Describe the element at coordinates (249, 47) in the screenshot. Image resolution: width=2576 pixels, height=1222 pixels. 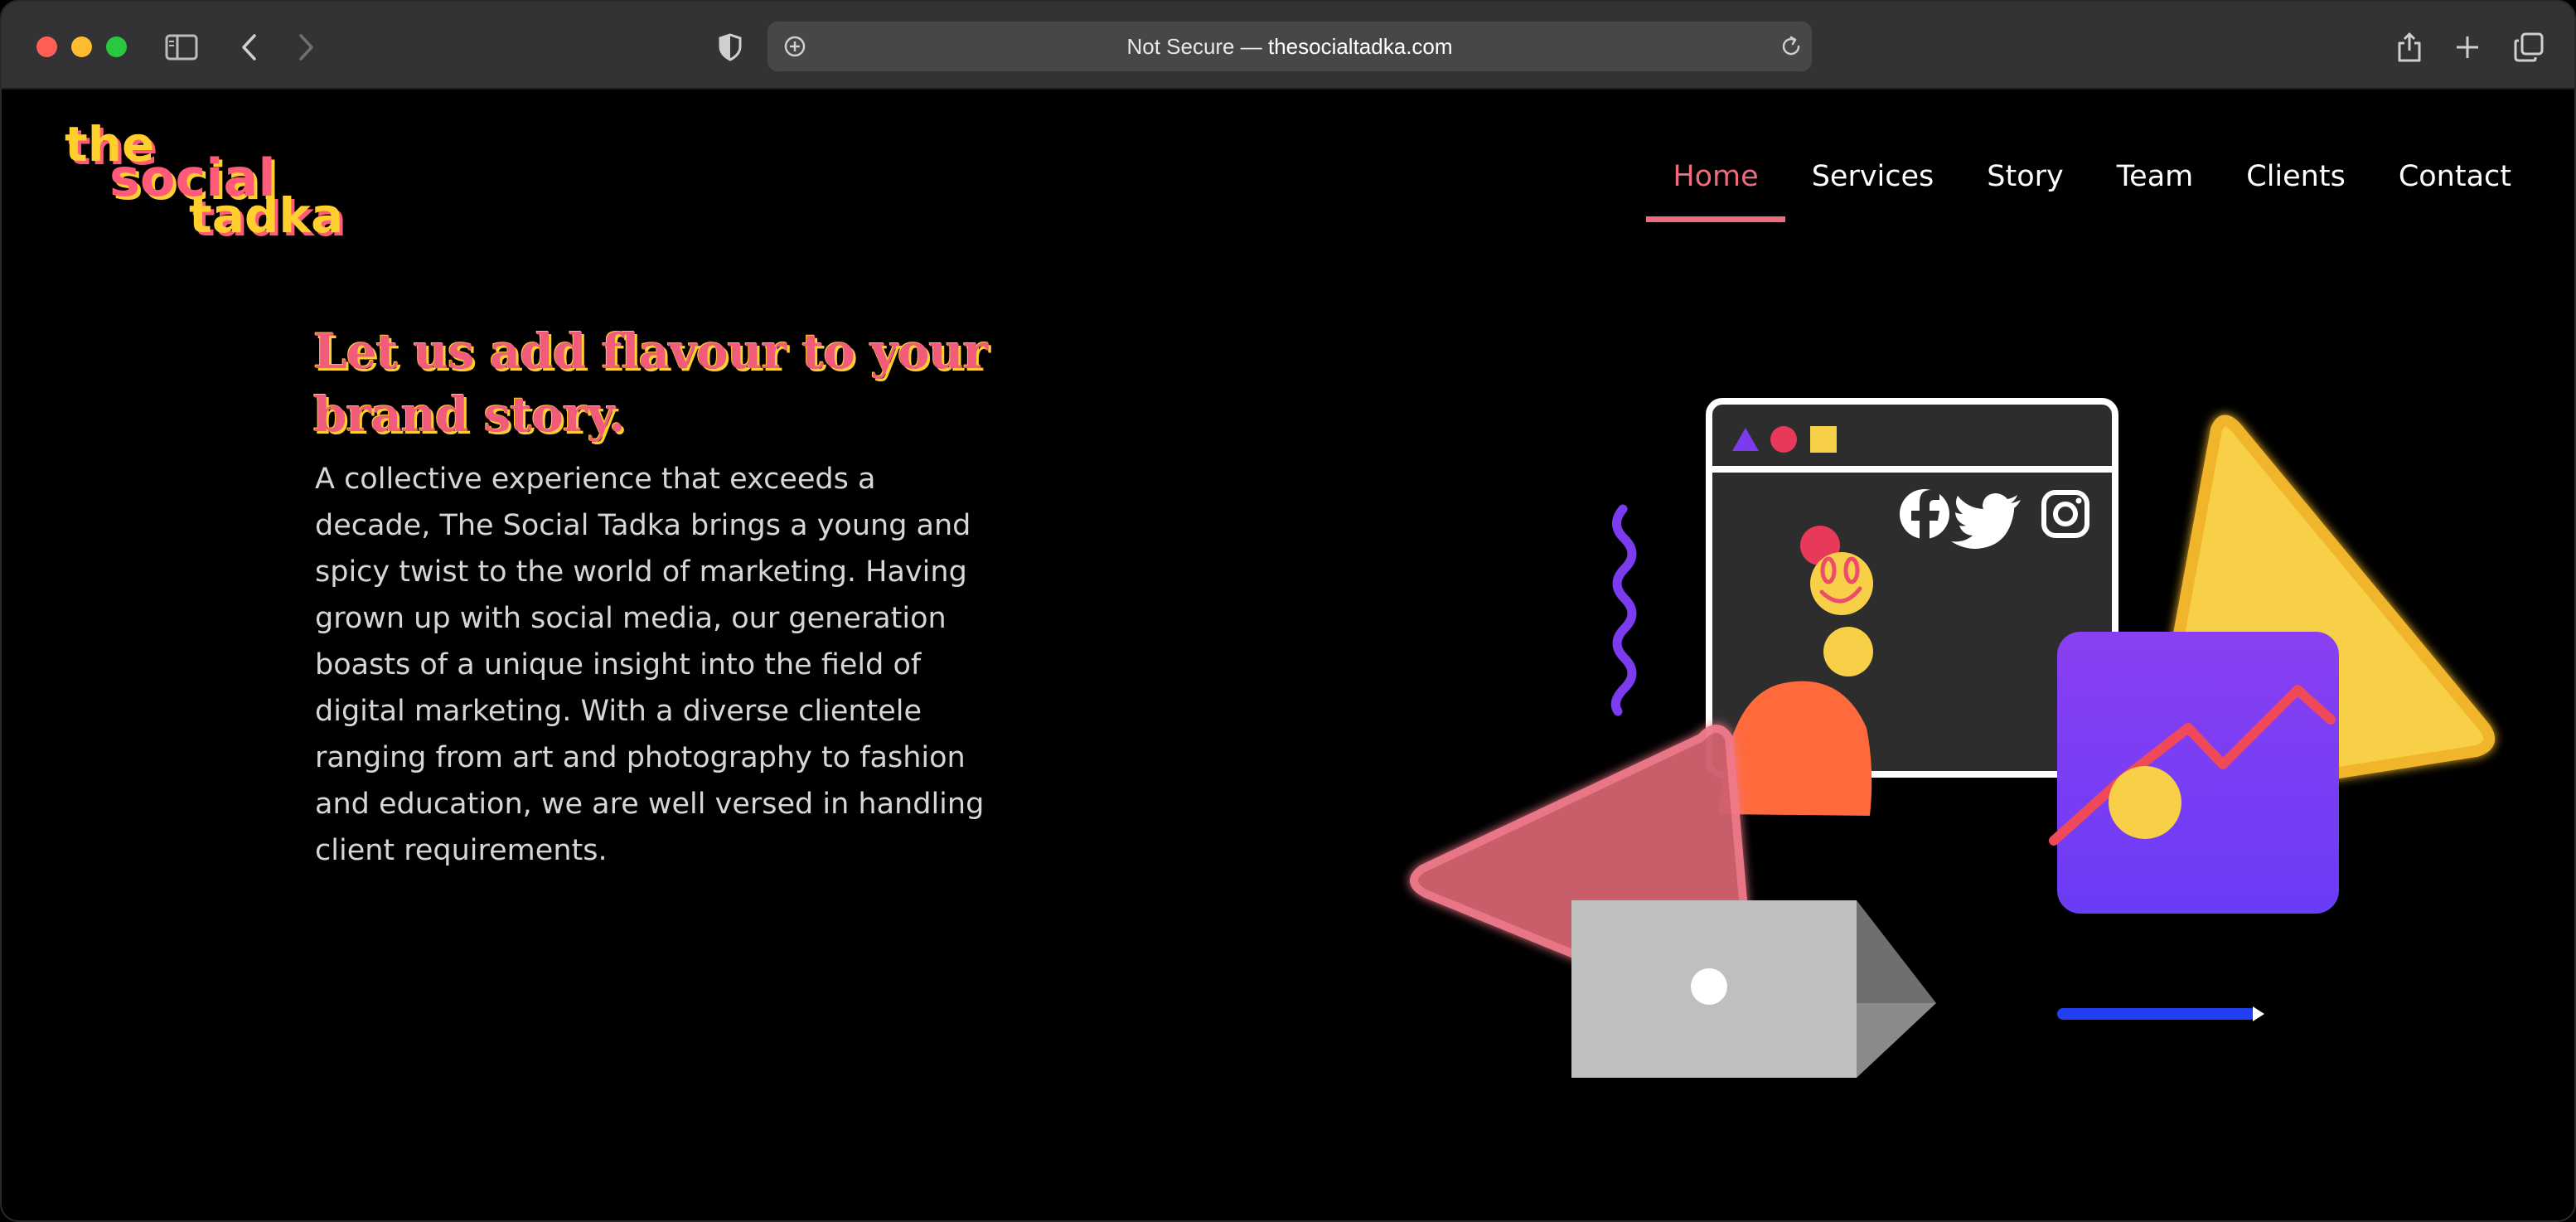
I see `back-icon` at that location.